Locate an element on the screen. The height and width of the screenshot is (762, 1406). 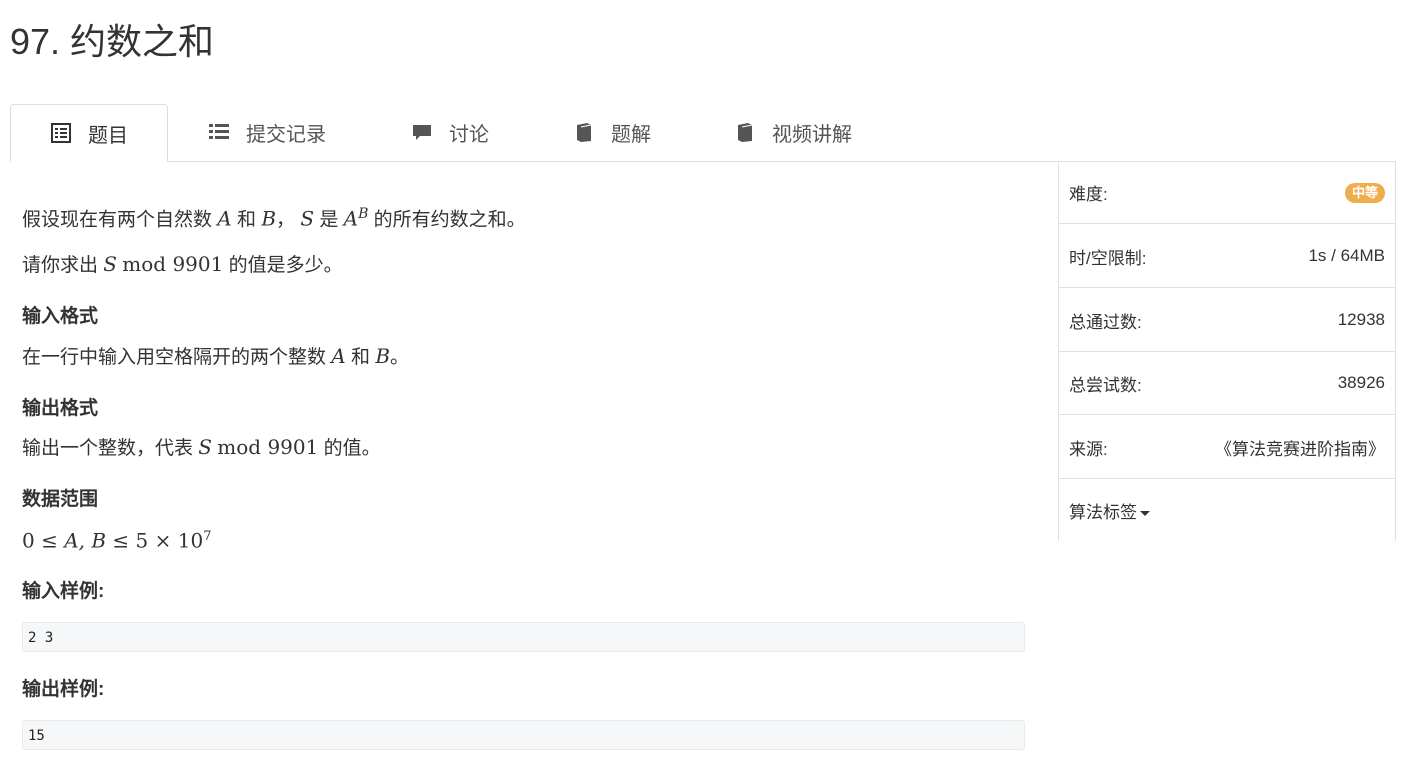
sample-output-heading: 输出样例: is located at coordinates (63, 689).